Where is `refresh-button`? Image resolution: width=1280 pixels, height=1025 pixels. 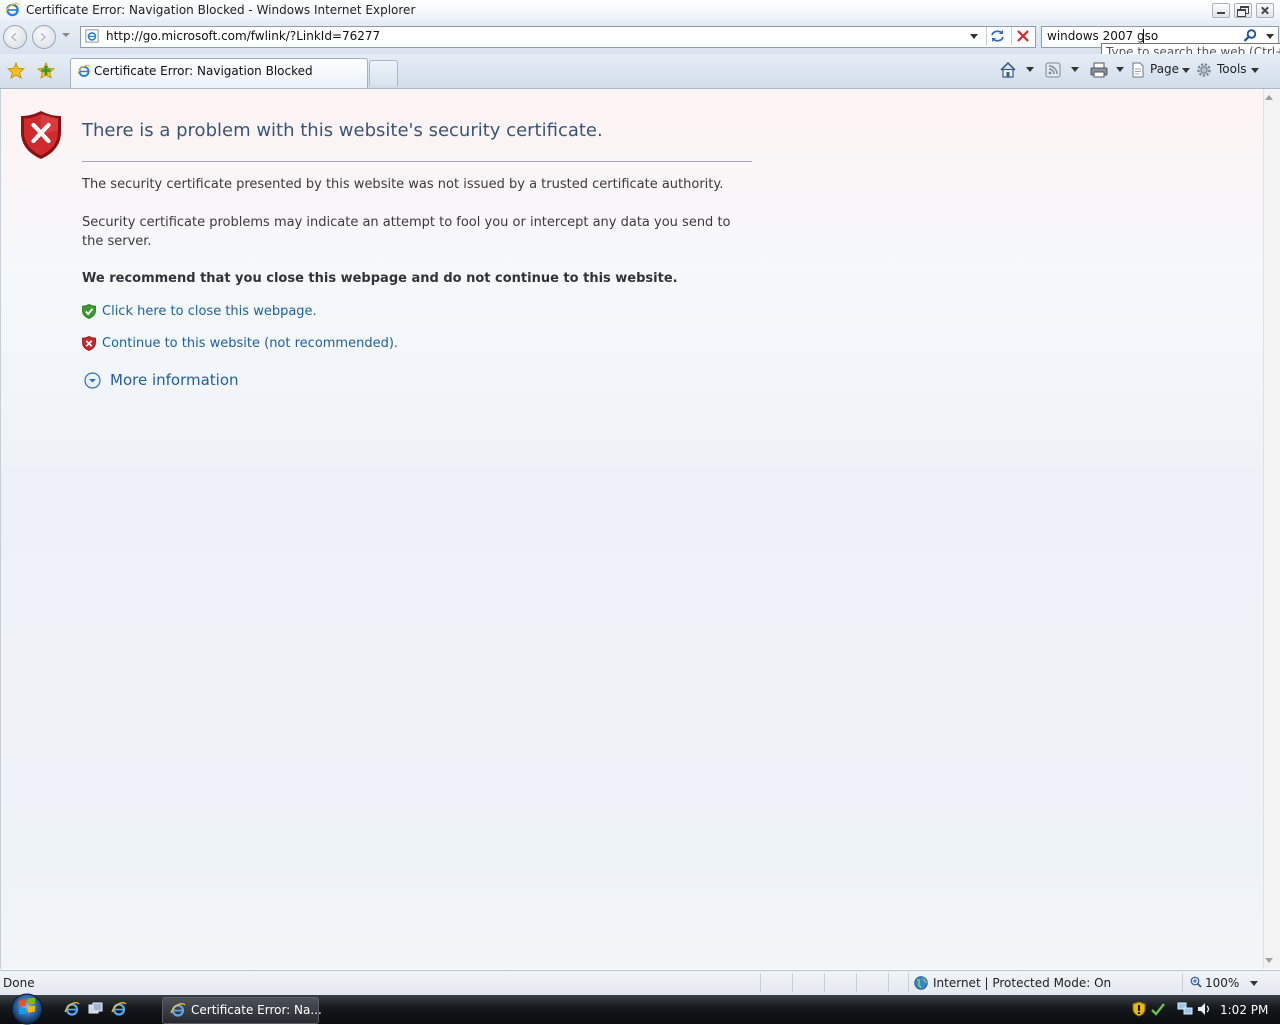 refresh-button is located at coordinates (996, 36).